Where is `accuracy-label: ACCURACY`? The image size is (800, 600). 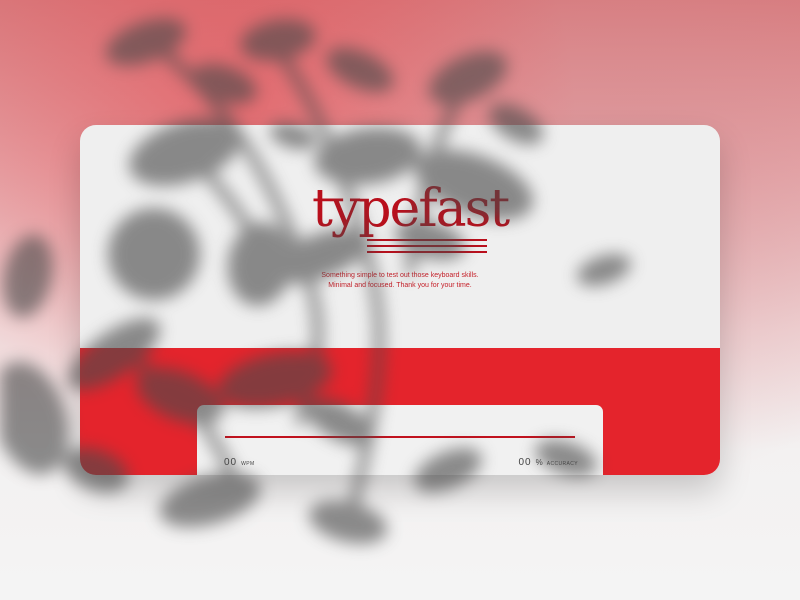
accuracy-label: ACCURACY is located at coordinates (562, 464).